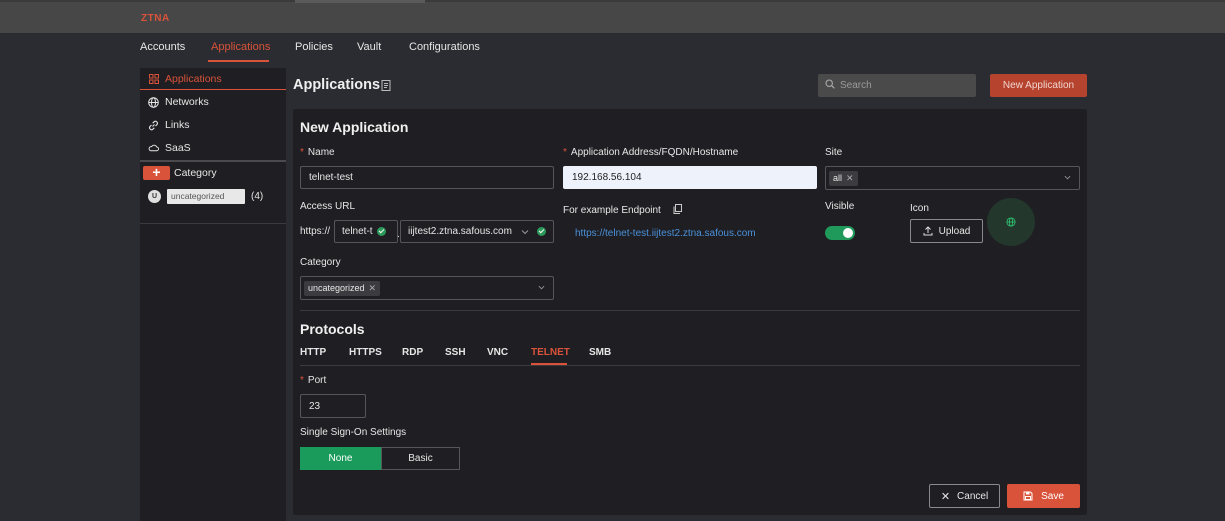 Image resolution: width=1225 pixels, height=521 pixels. What do you see at coordinates (497, 352) in the screenshot?
I see `tab-vnc: VNC` at bounding box center [497, 352].